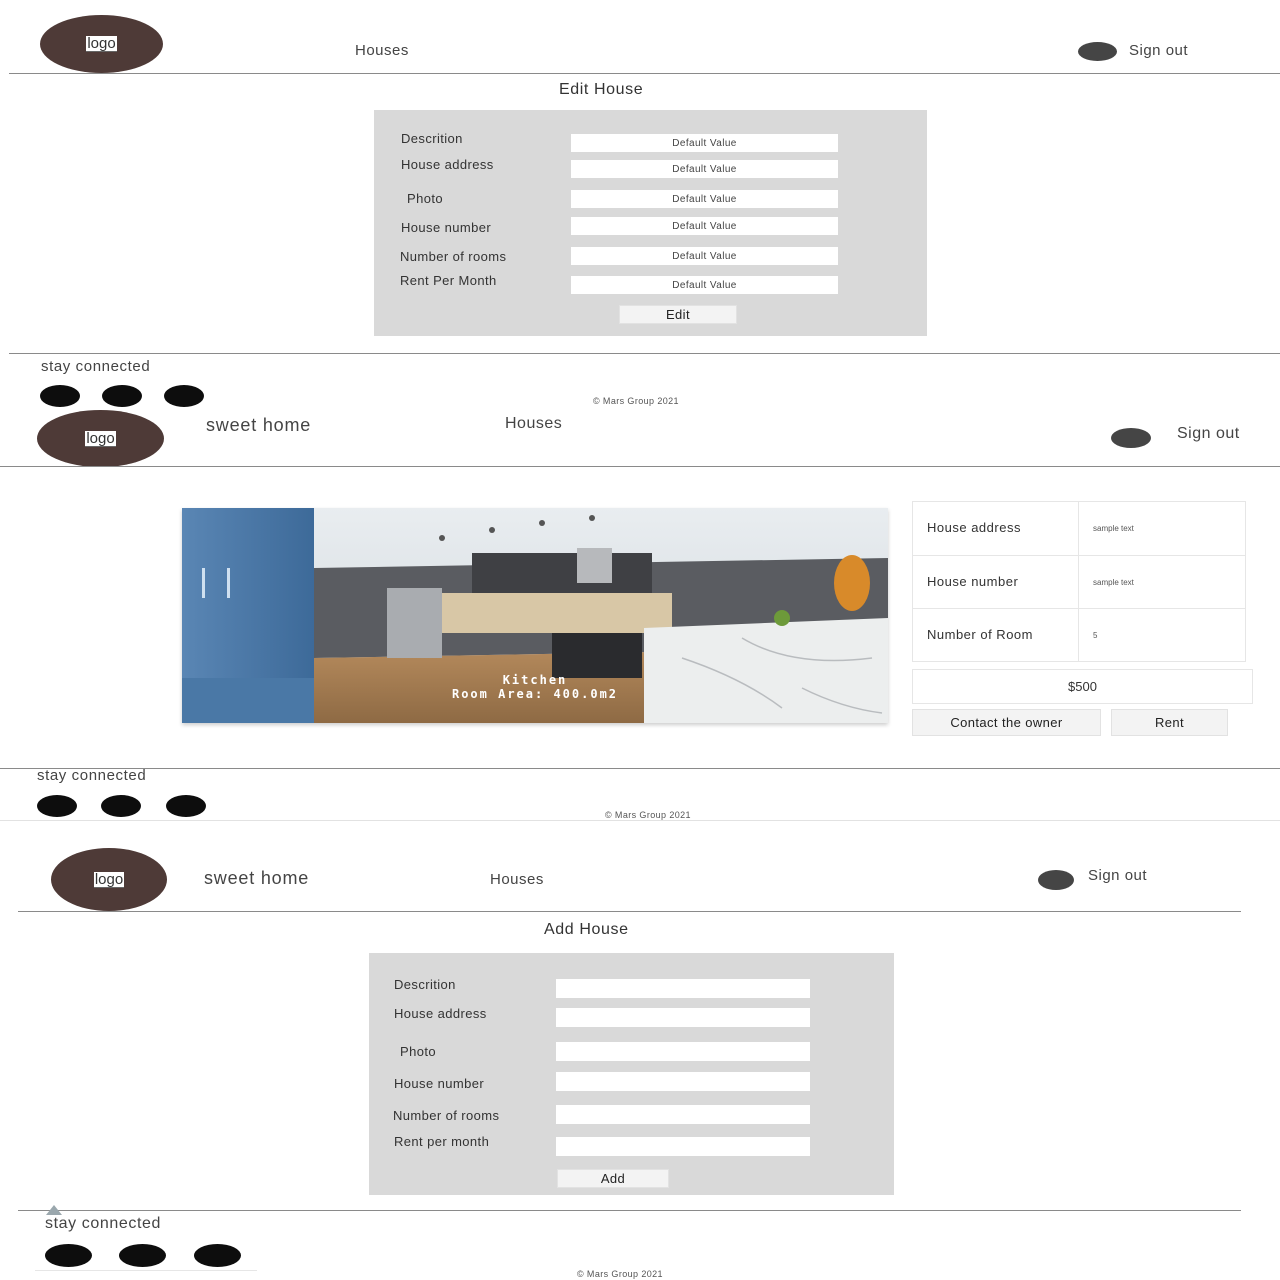 This screenshot has height=1280, width=1280. Describe the element at coordinates (601, 89) in the screenshot. I see `page-title: Edit House` at that location.